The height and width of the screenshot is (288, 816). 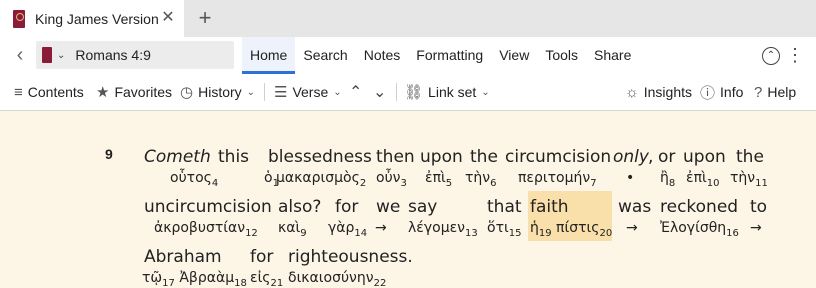 I want to click on word-order-number: 2, so click(x=363, y=183).